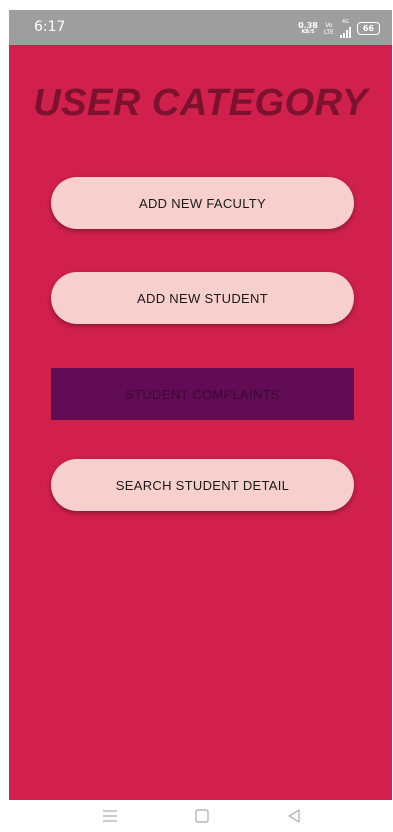  What do you see at coordinates (202, 394) in the screenshot?
I see `student-complaints-button: STUDENT COMPLAINTS` at bounding box center [202, 394].